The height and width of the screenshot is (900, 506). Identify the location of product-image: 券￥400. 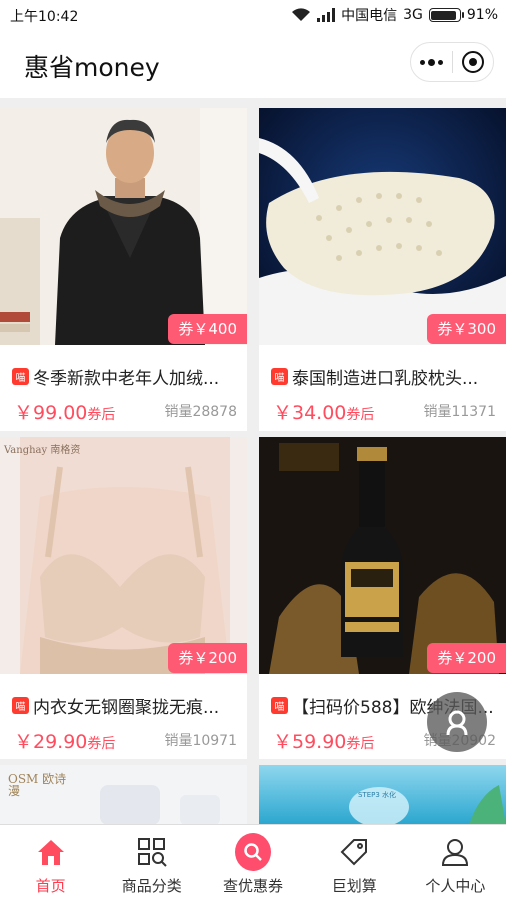
(123, 226).